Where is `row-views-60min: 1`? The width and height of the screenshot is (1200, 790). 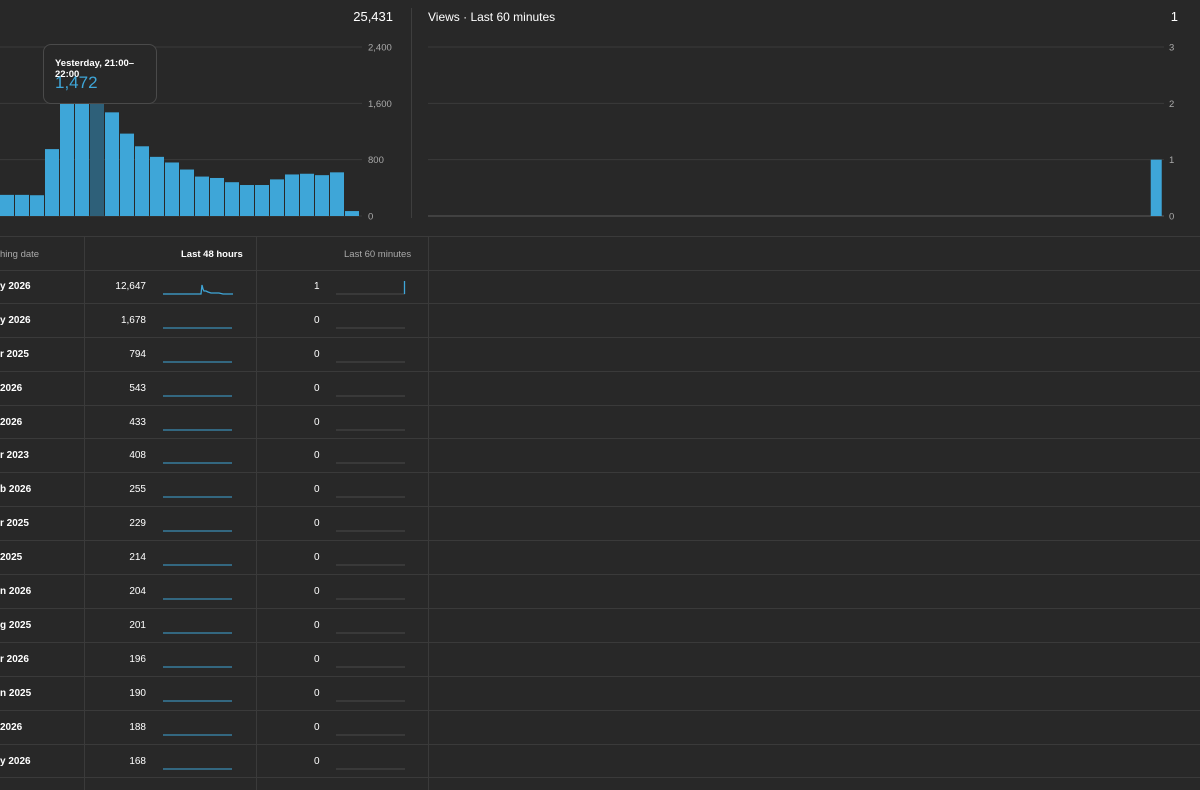 row-views-60min: 1 is located at coordinates (317, 286).